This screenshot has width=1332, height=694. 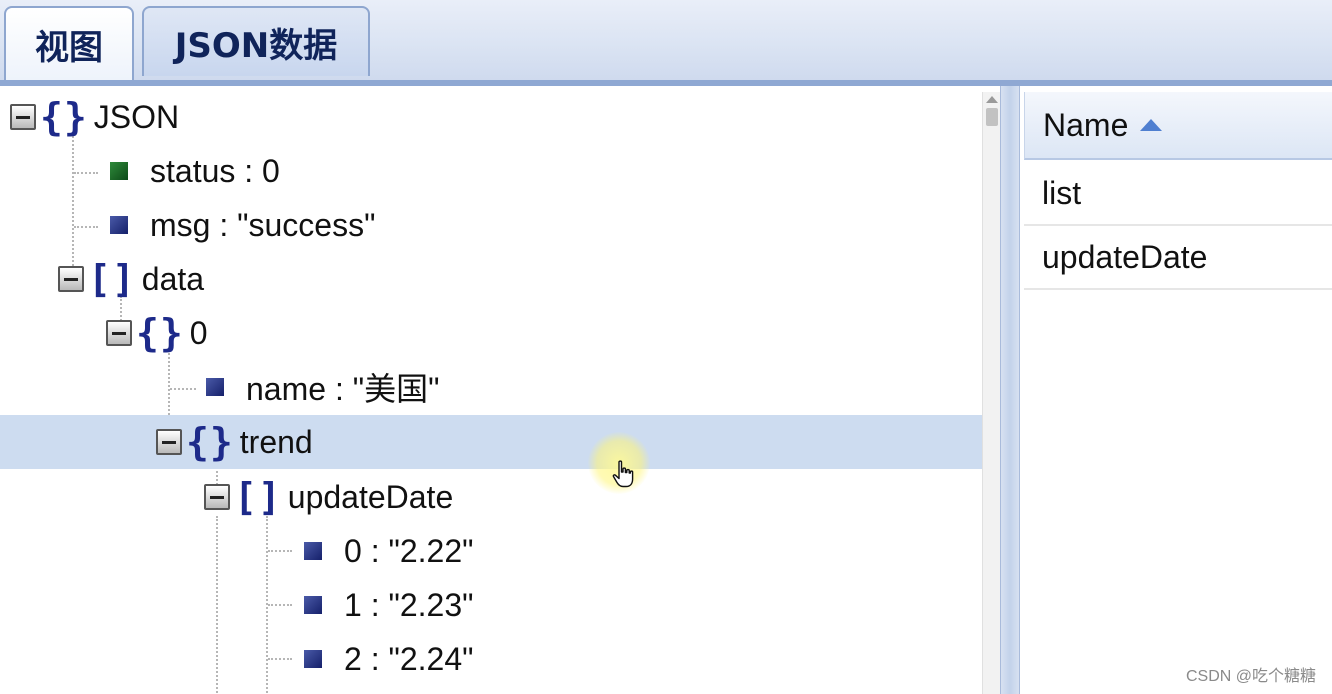 I want to click on tree-node-label: name : "美国", so click(x=343, y=389).